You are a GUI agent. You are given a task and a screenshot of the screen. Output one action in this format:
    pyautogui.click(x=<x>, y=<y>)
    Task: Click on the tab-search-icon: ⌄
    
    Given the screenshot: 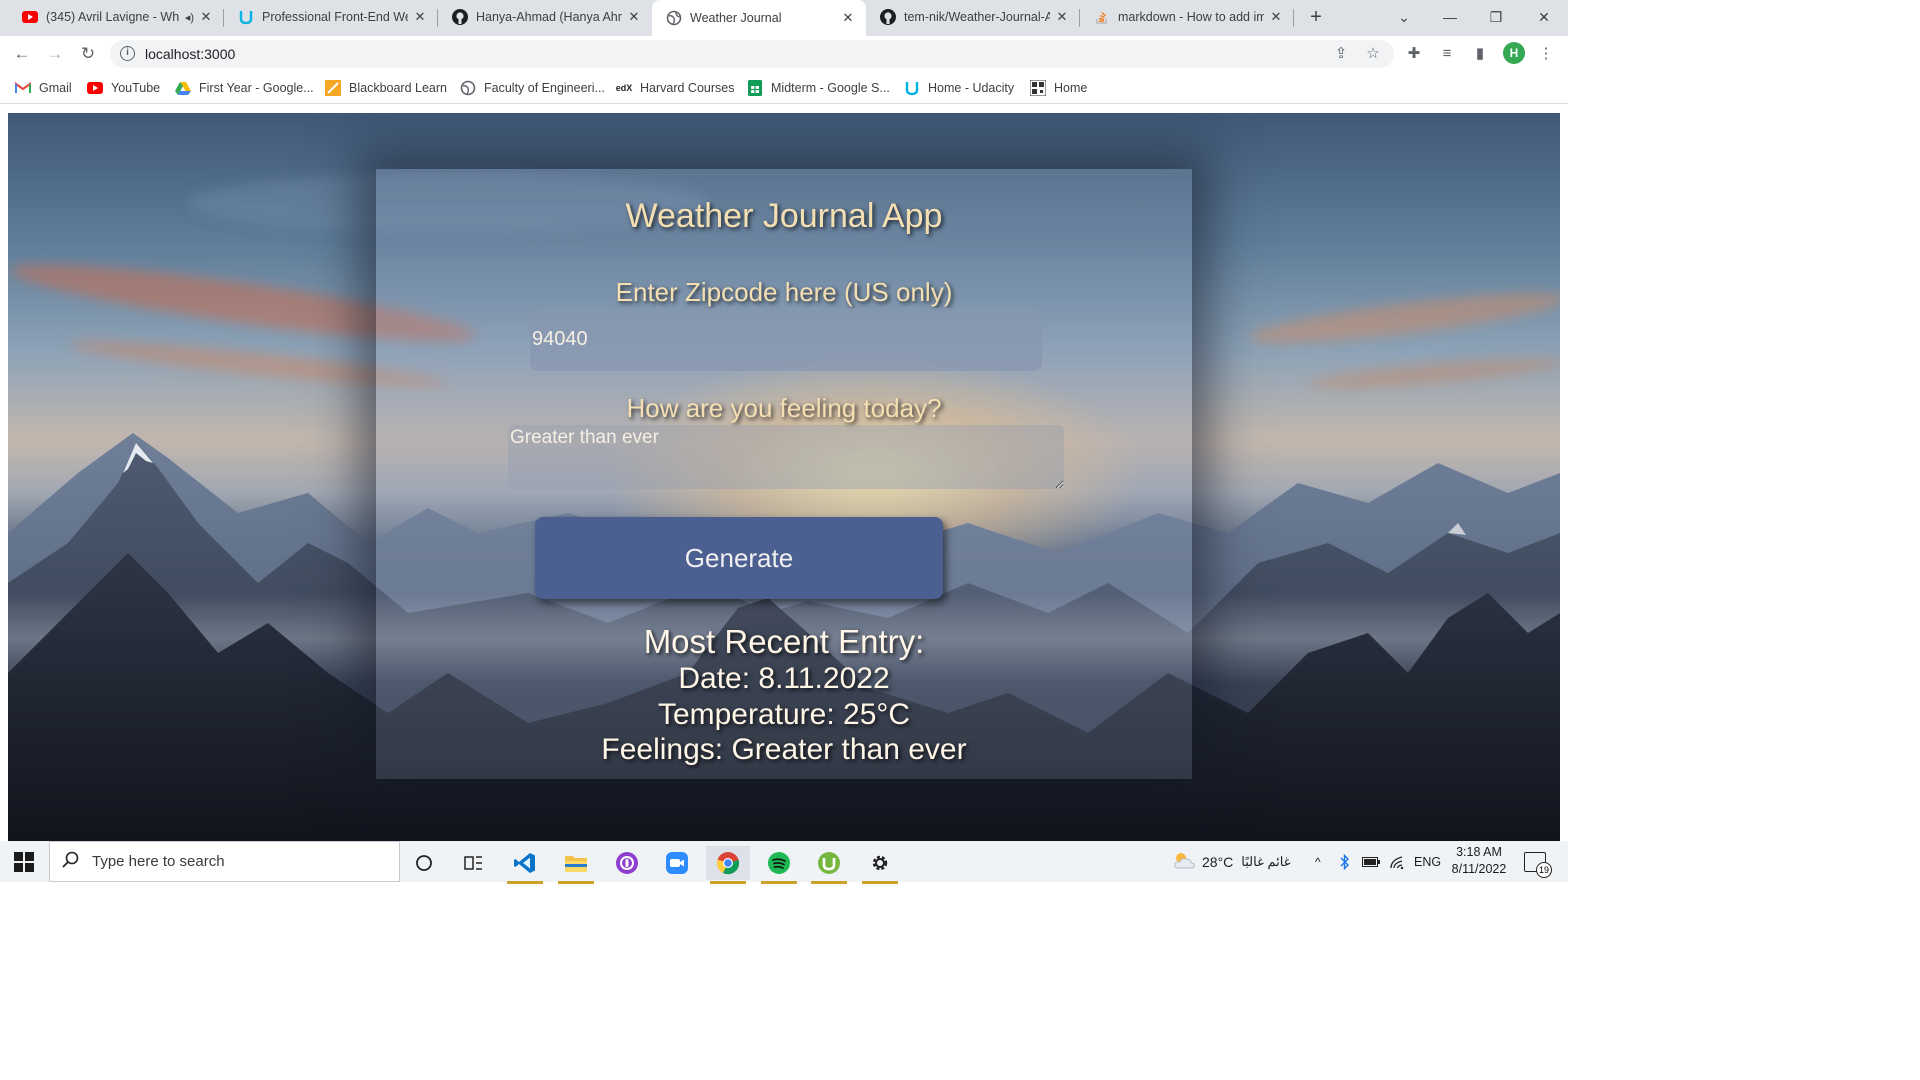 What is the action you would take?
    pyautogui.click(x=1404, y=18)
    